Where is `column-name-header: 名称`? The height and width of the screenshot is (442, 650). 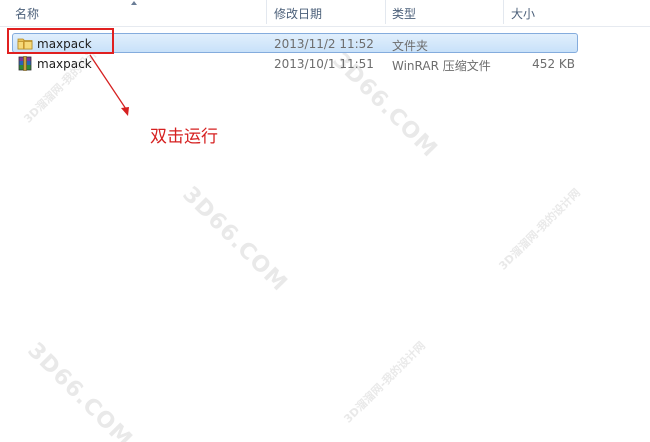 column-name-header: 名称 is located at coordinates (27, 13).